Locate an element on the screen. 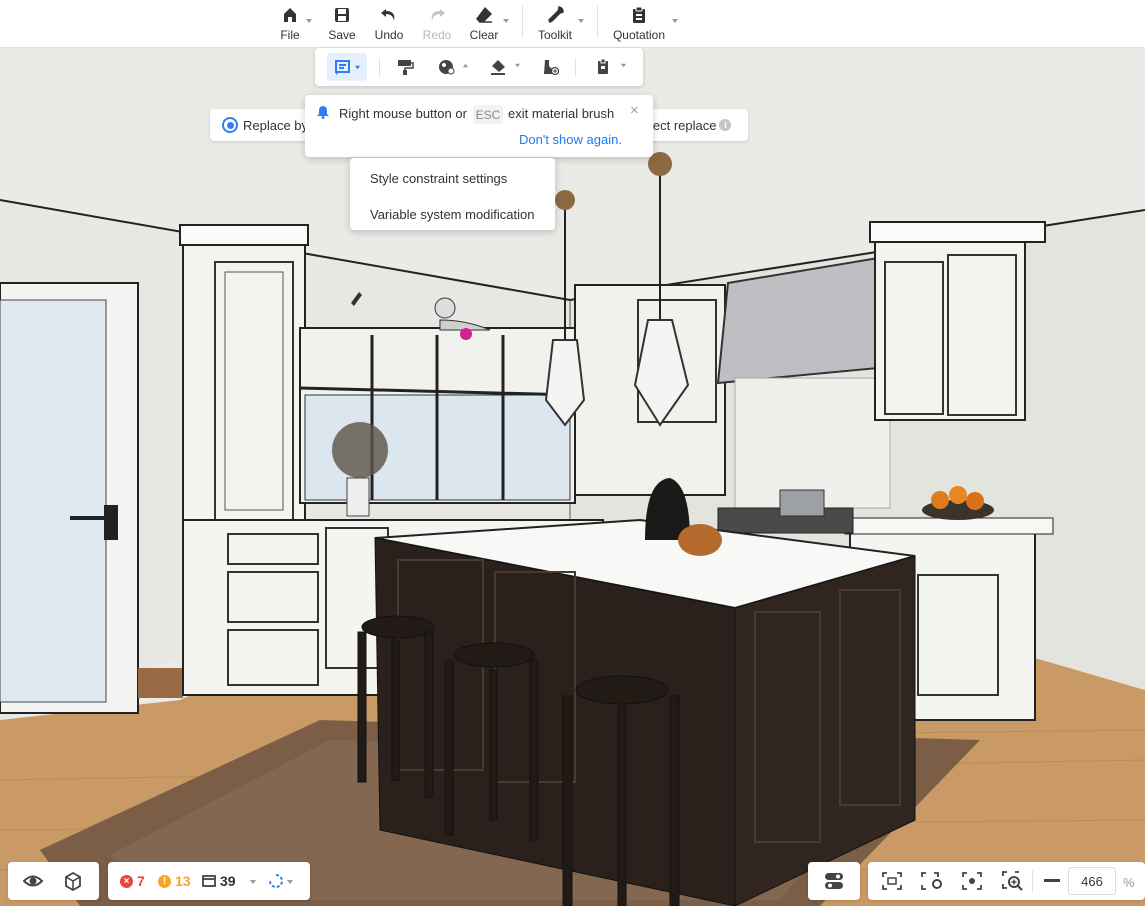 The image size is (1145, 906). save-label: Save is located at coordinates (342, 35).